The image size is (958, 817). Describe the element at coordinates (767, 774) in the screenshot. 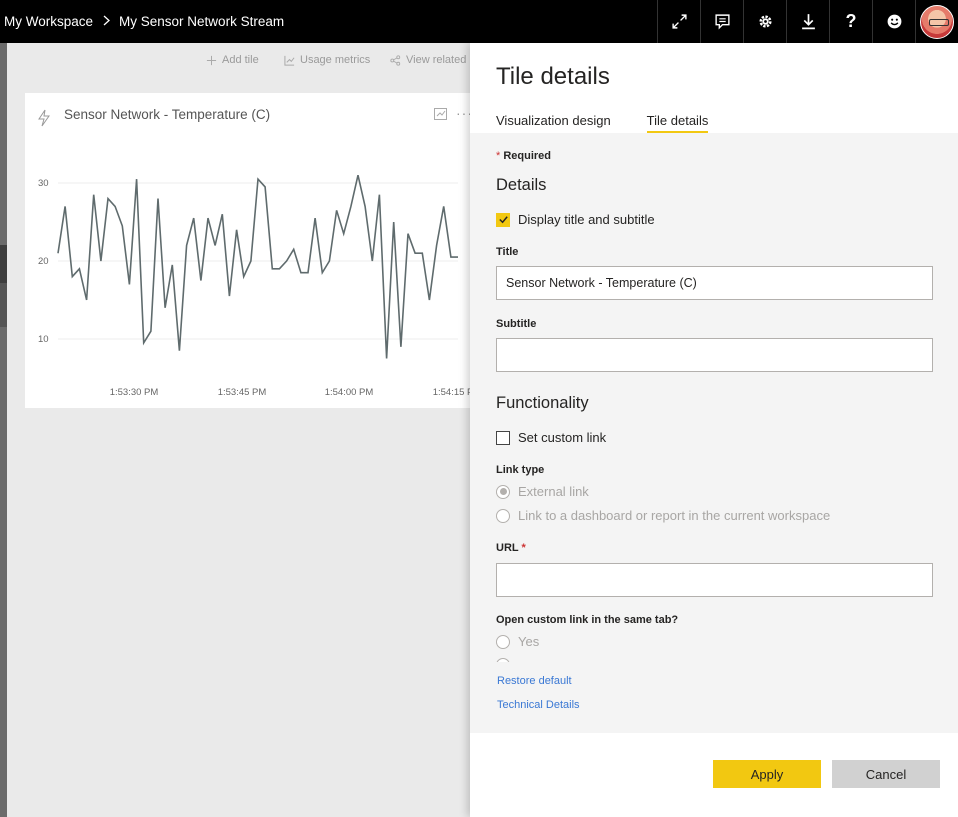

I see `apply-button: Apply` at that location.